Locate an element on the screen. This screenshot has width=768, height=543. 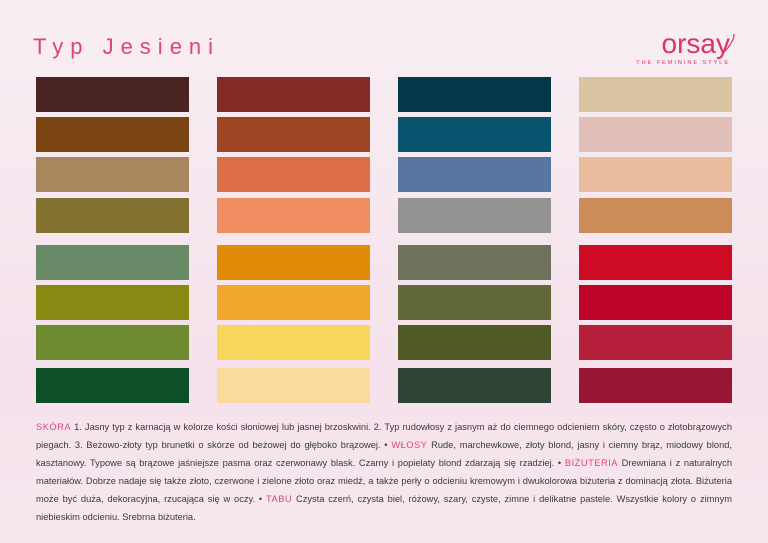
orsay-logo: orsay THE FEMININE STYLE is located at coordinates (670, 48).